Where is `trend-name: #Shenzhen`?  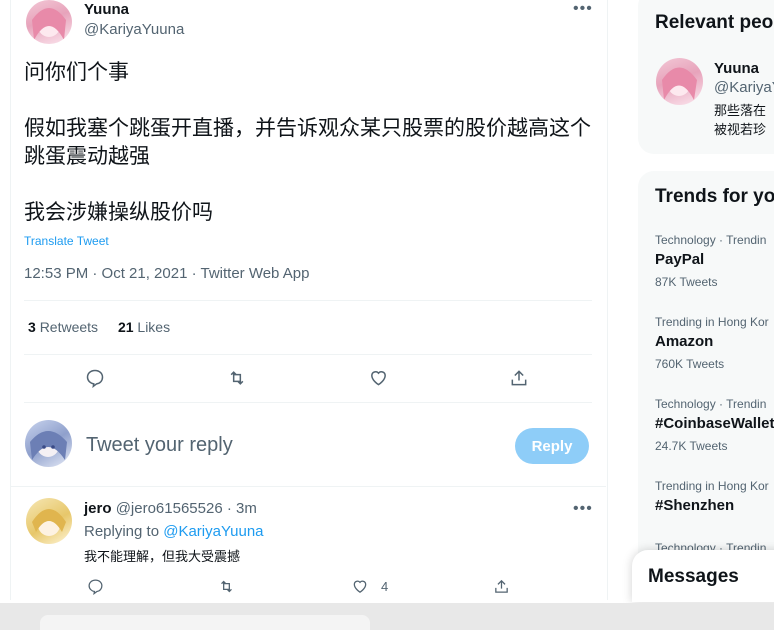
trend-name: #Shenzhen is located at coordinates (694, 505).